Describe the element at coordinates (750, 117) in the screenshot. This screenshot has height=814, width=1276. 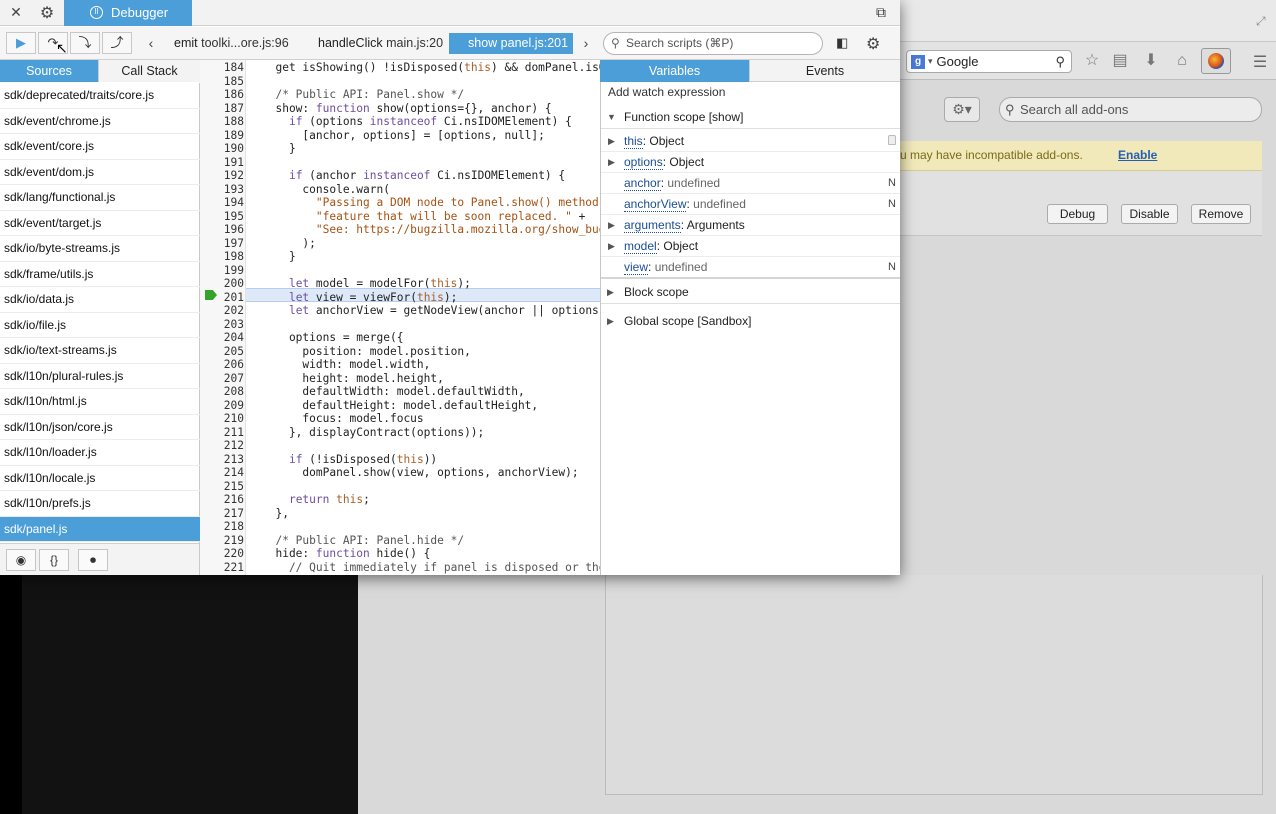
I see `function-scope-header: ▼ Function scope [show]` at that location.